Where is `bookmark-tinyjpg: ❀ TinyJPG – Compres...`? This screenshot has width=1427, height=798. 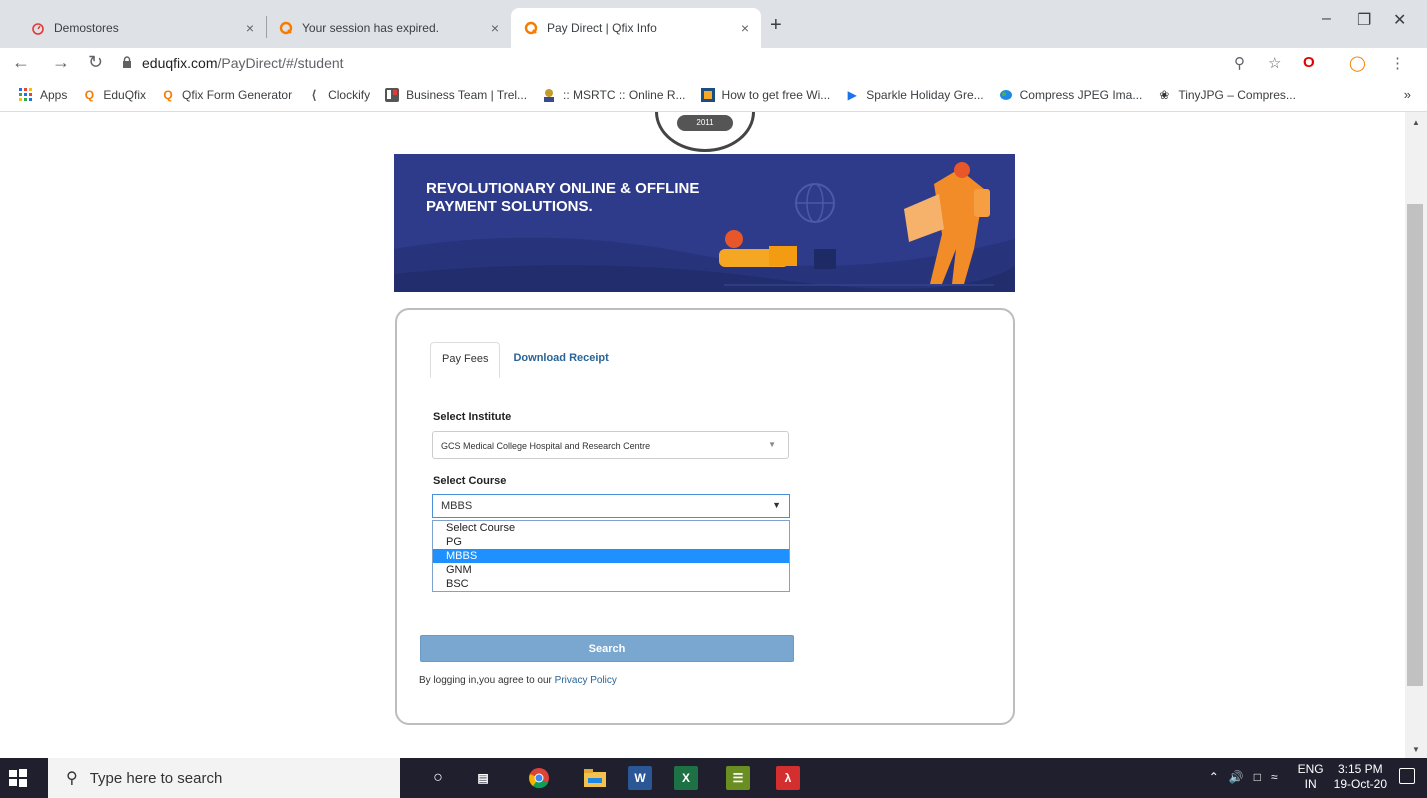
bookmark-tinyjpg: ❀ TinyJPG – Compres... is located at coordinates (1226, 95).